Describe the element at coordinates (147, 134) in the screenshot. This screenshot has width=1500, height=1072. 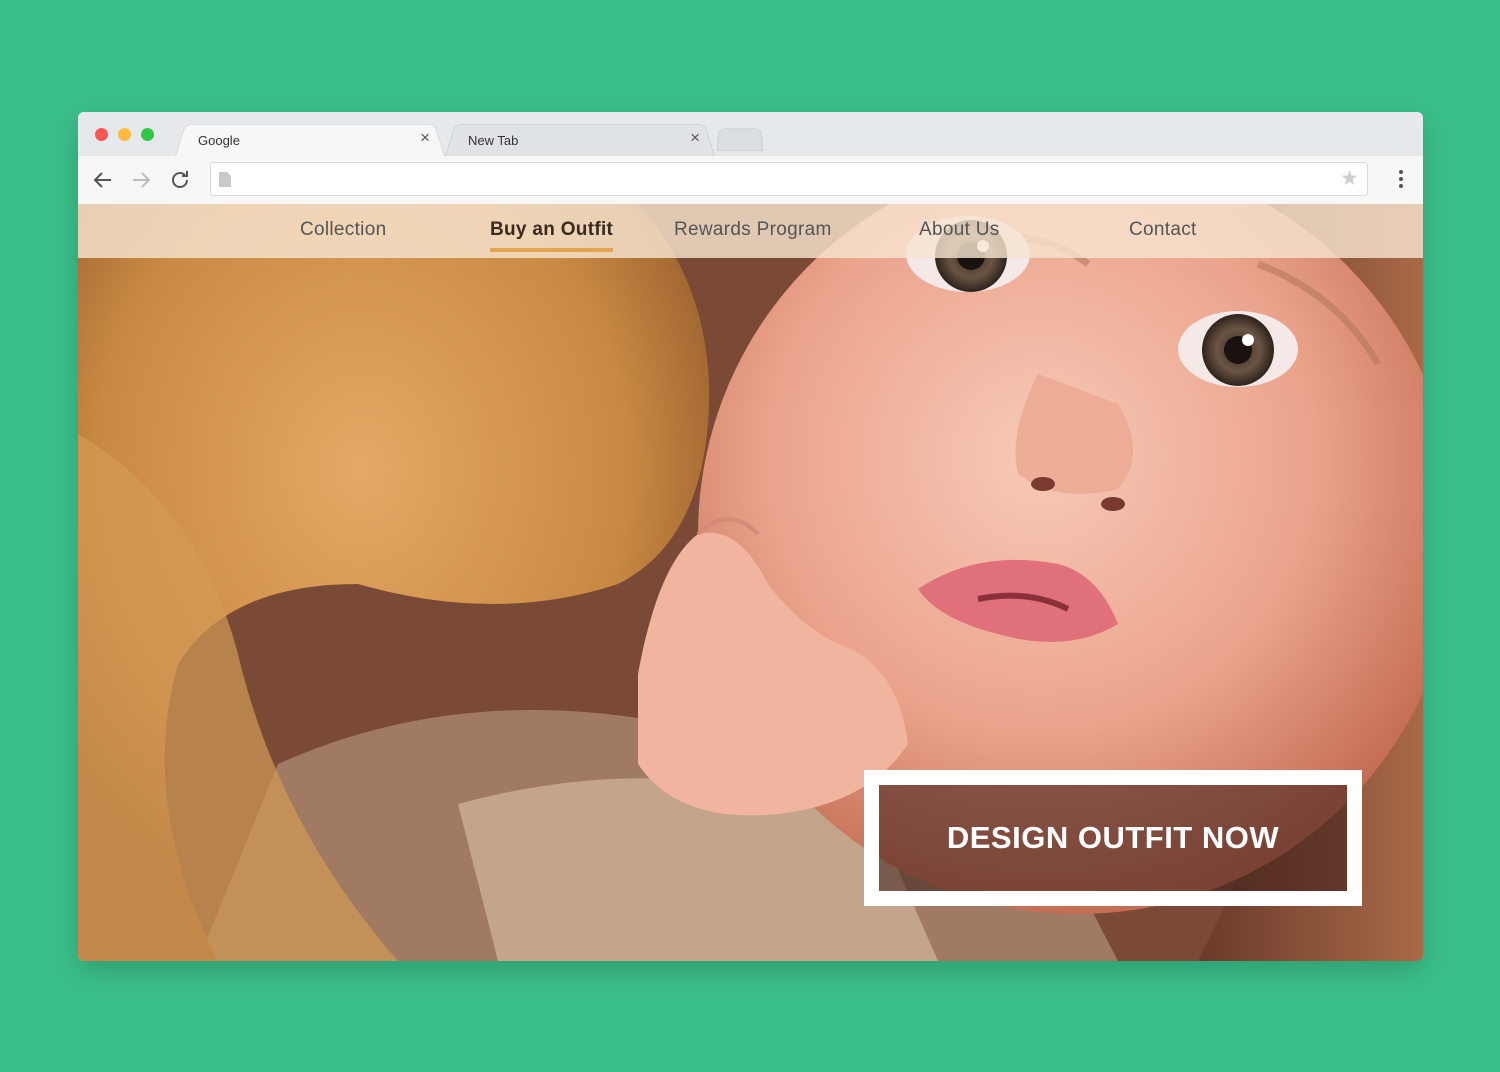
I see `maximize-window-button` at that location.